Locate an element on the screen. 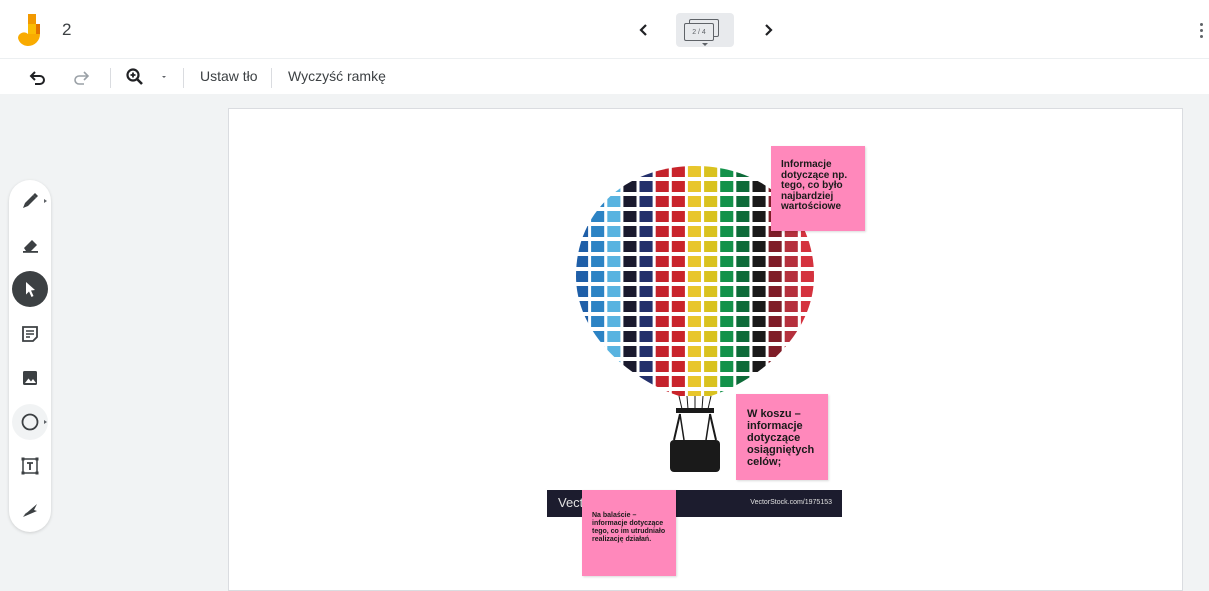 This screenshot has height=591, width=1209. eraser-icon is located at coordinates (30, 246).